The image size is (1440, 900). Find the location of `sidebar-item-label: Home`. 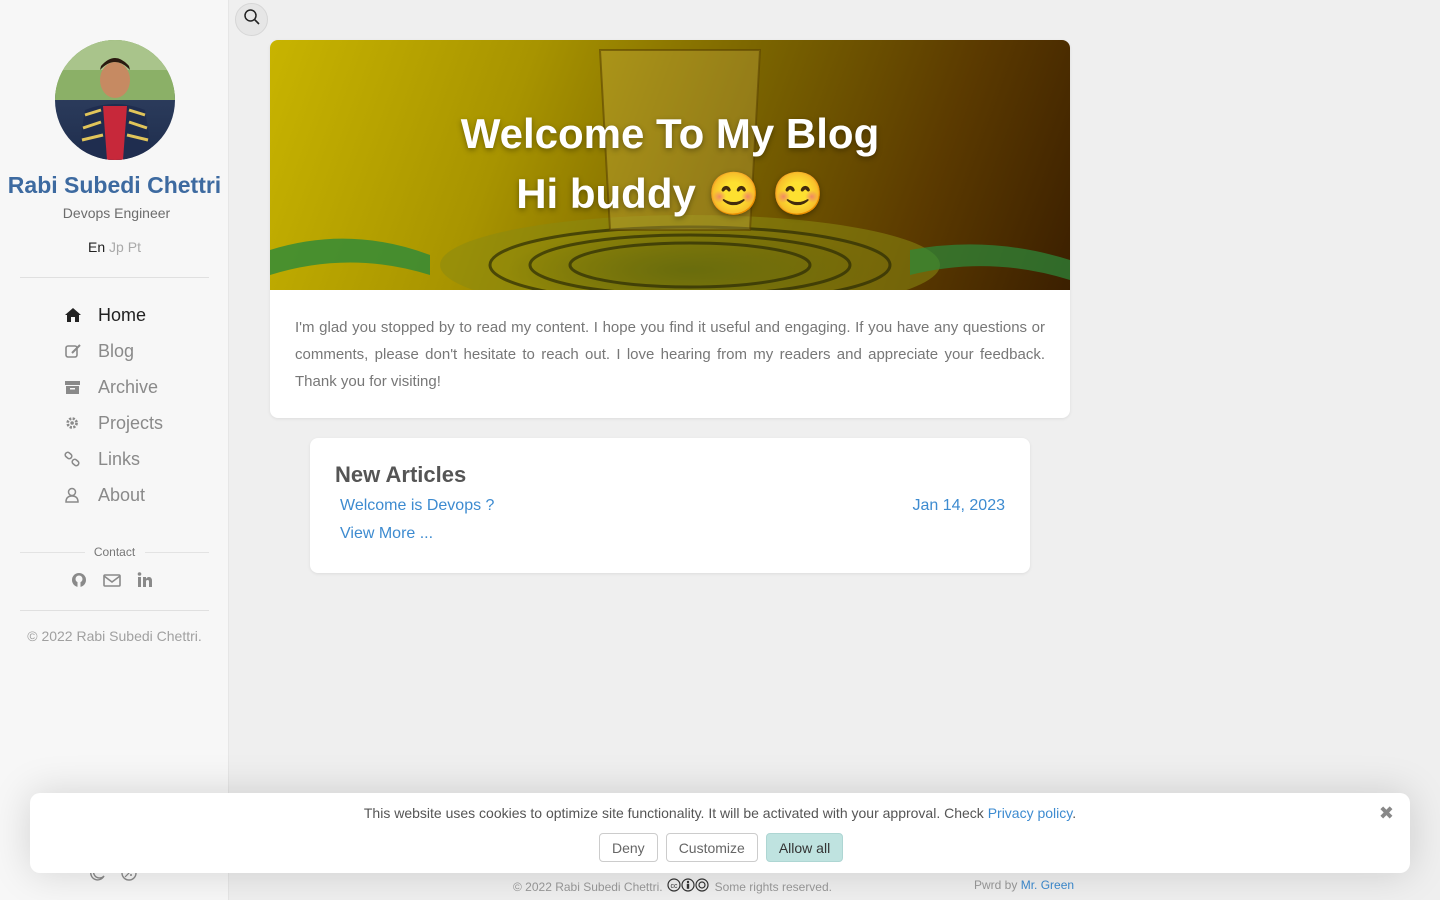

sidebar-item-label: Home is located at coordinates (122, 314).